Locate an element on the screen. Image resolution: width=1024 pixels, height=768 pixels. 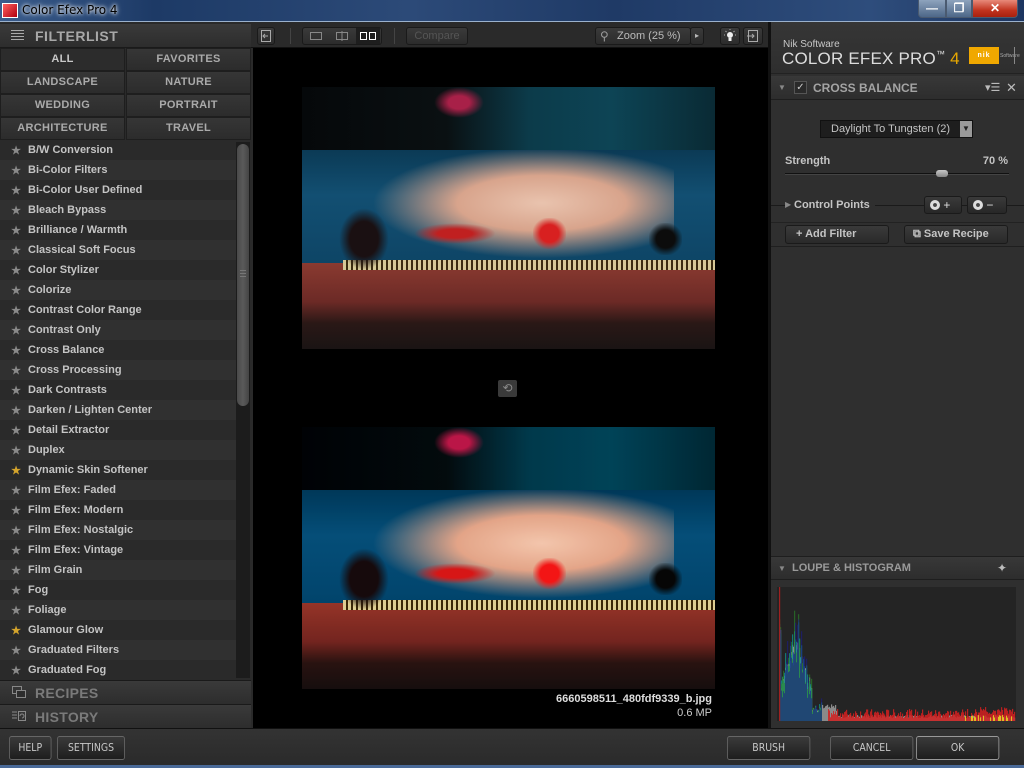
zoom-control: ⚲ Zoom (25 %) is located at coordinates (643, 36).